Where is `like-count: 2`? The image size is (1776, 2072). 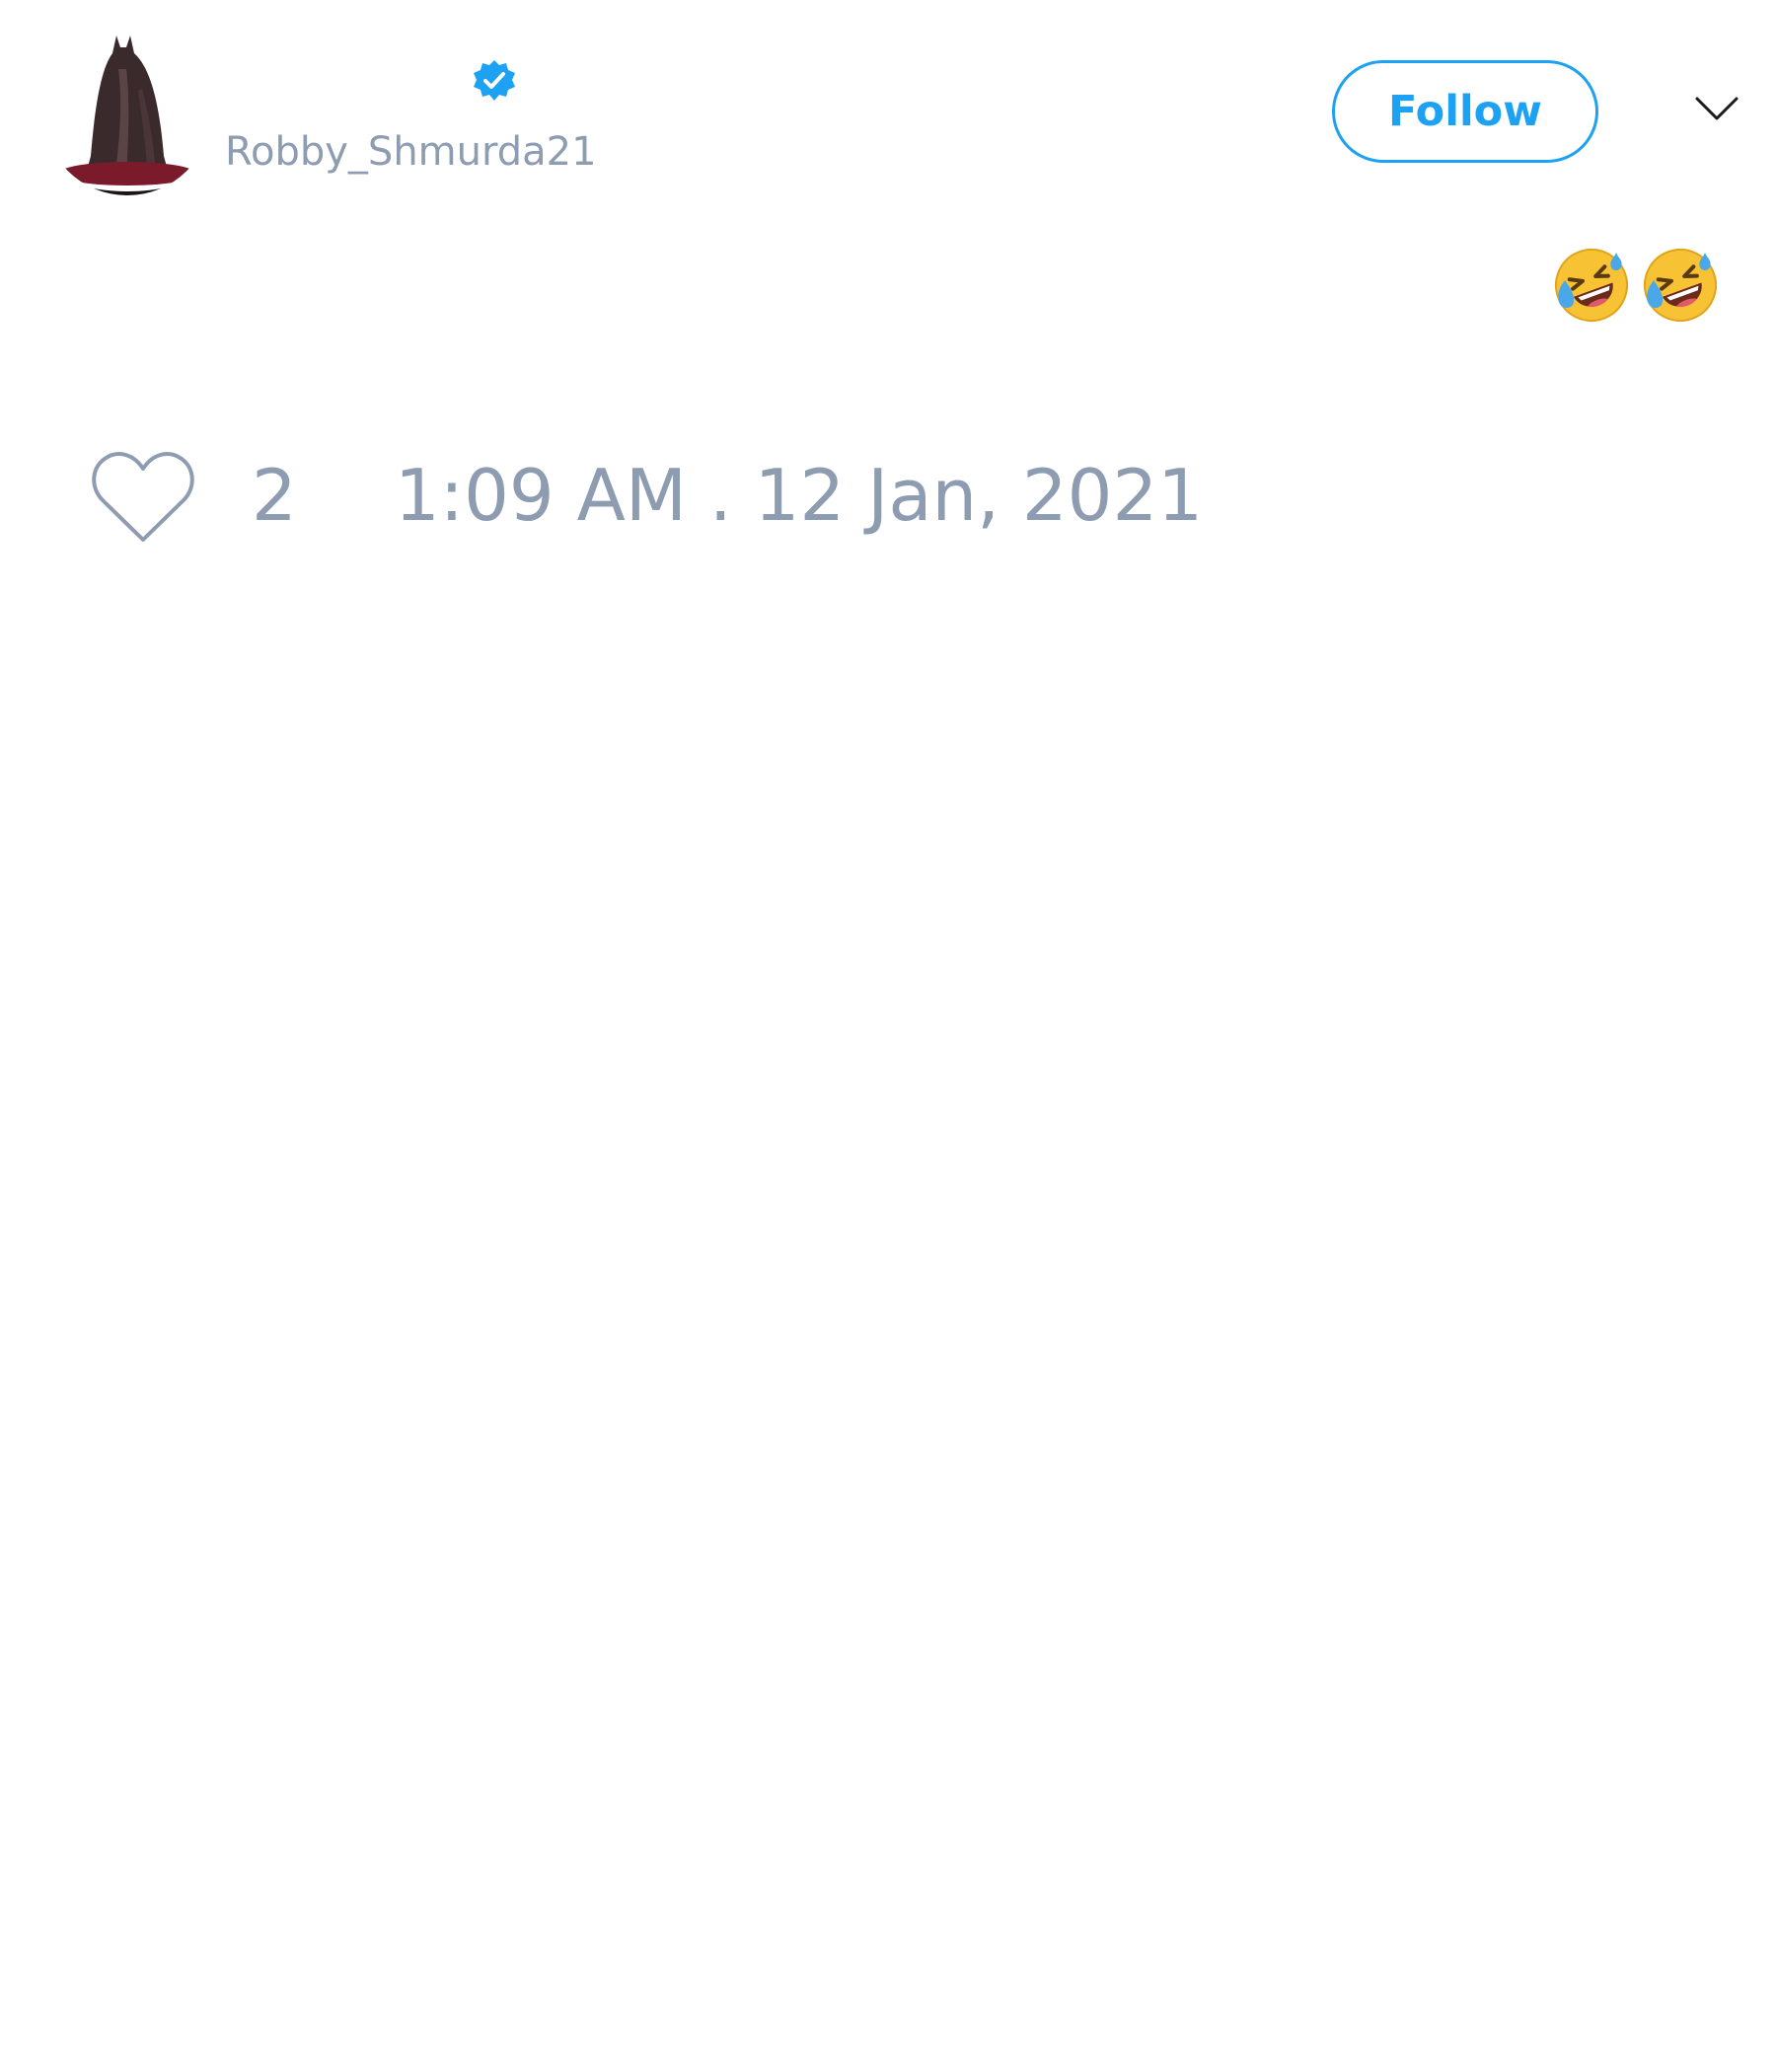 like-count: 2 is located at coordinates (274, 496).